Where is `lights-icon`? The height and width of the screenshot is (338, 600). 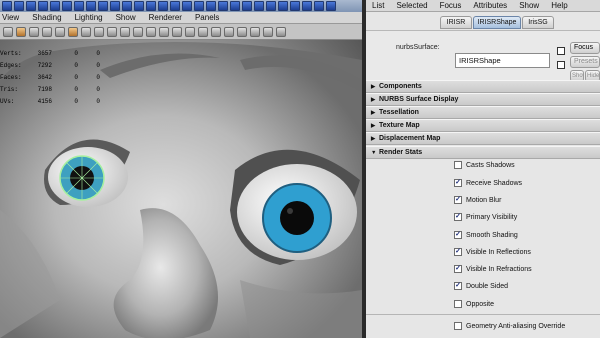 lights-icon is located at coordinates (99, 31).